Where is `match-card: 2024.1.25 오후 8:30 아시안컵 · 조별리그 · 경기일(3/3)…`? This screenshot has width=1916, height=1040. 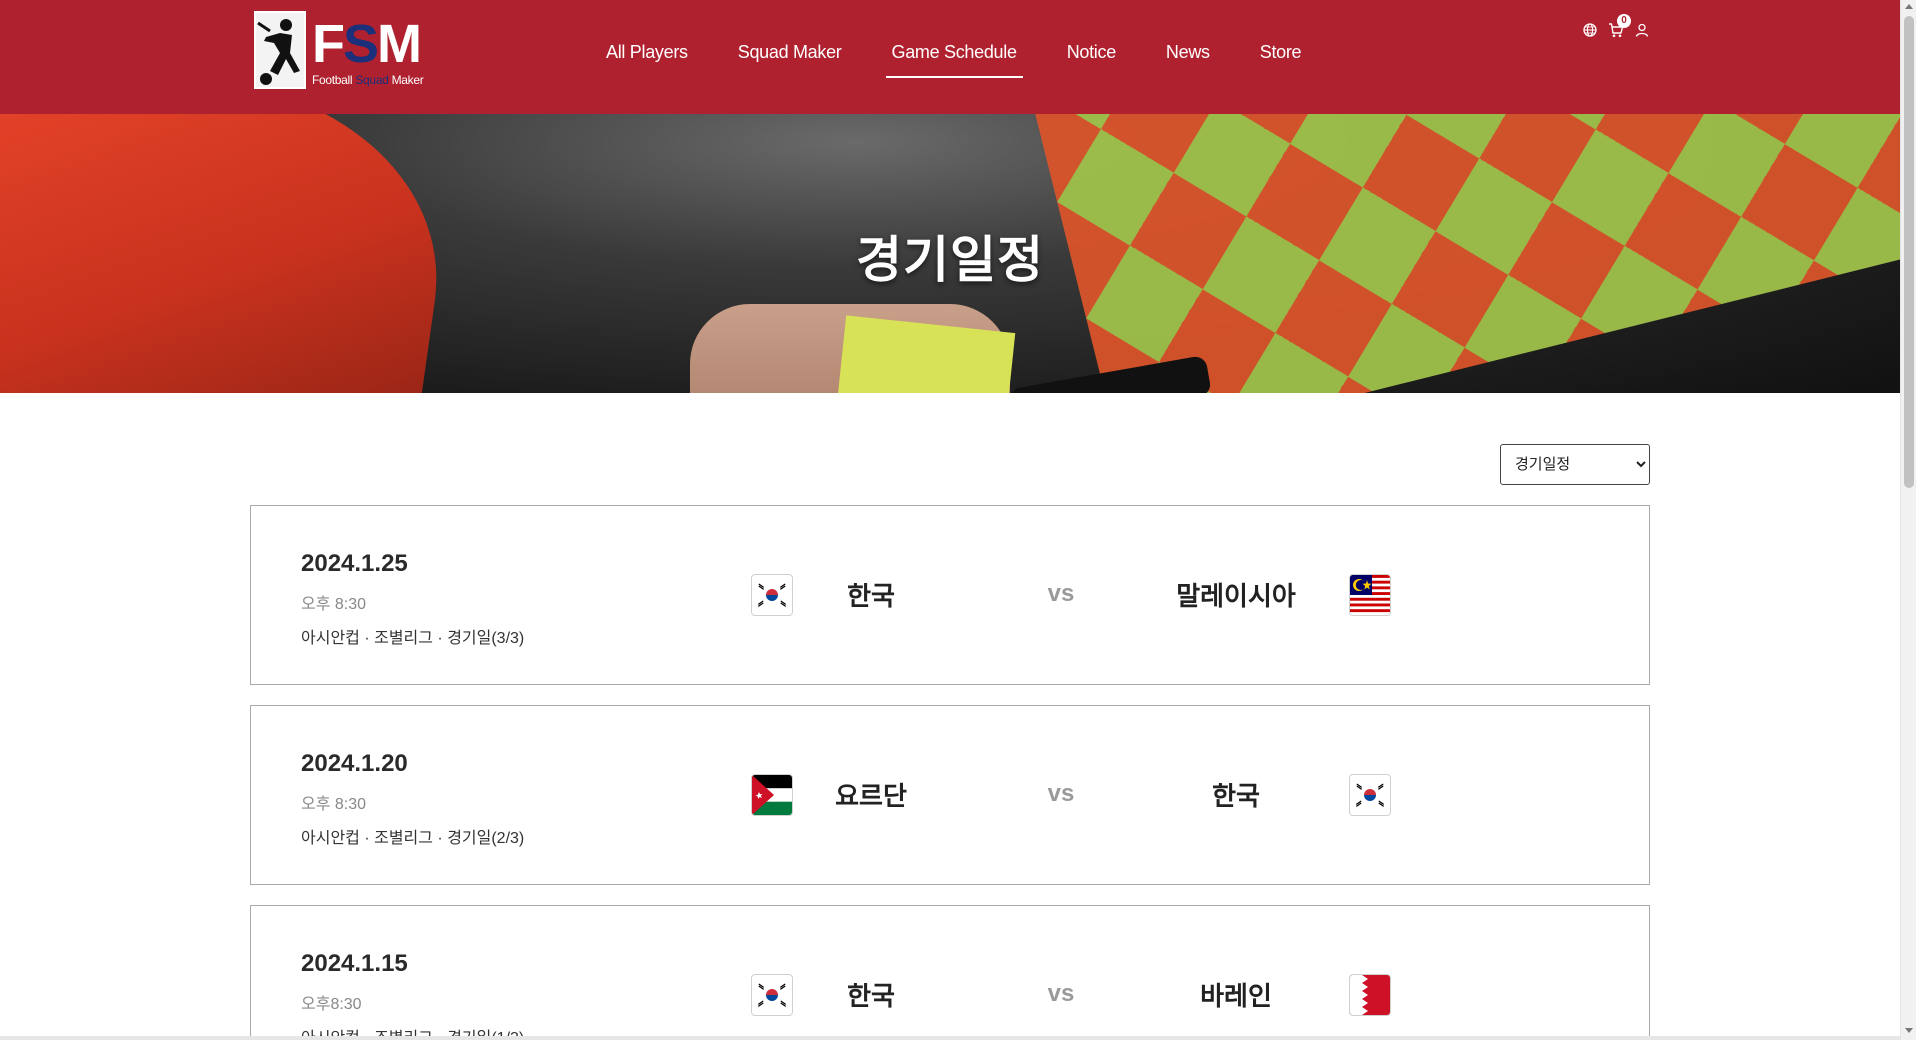
match-card: 2024.1.25 오후 8:30 아시안컵 · 조별리그 · 경기일(3/3)… is located at coordinates (950, 595).